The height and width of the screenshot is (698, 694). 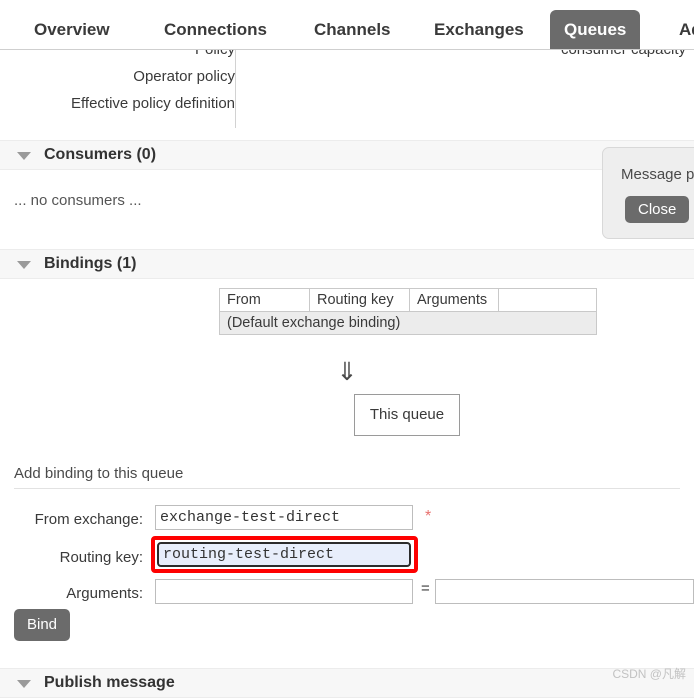 I want to click on table-header-row: From Routing key Arguments, so click(x=408, y=300).